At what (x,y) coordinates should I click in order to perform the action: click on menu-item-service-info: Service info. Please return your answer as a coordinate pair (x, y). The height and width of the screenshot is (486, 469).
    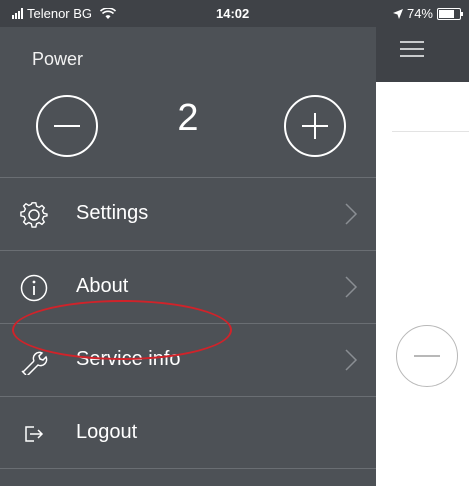
    Looking at the image, I should click on (188, 359).